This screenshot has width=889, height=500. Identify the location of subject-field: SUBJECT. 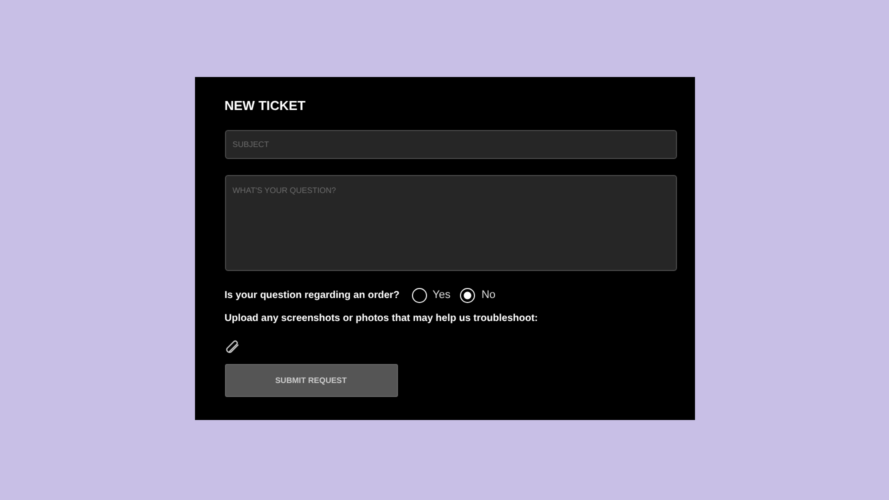
(450, 144).